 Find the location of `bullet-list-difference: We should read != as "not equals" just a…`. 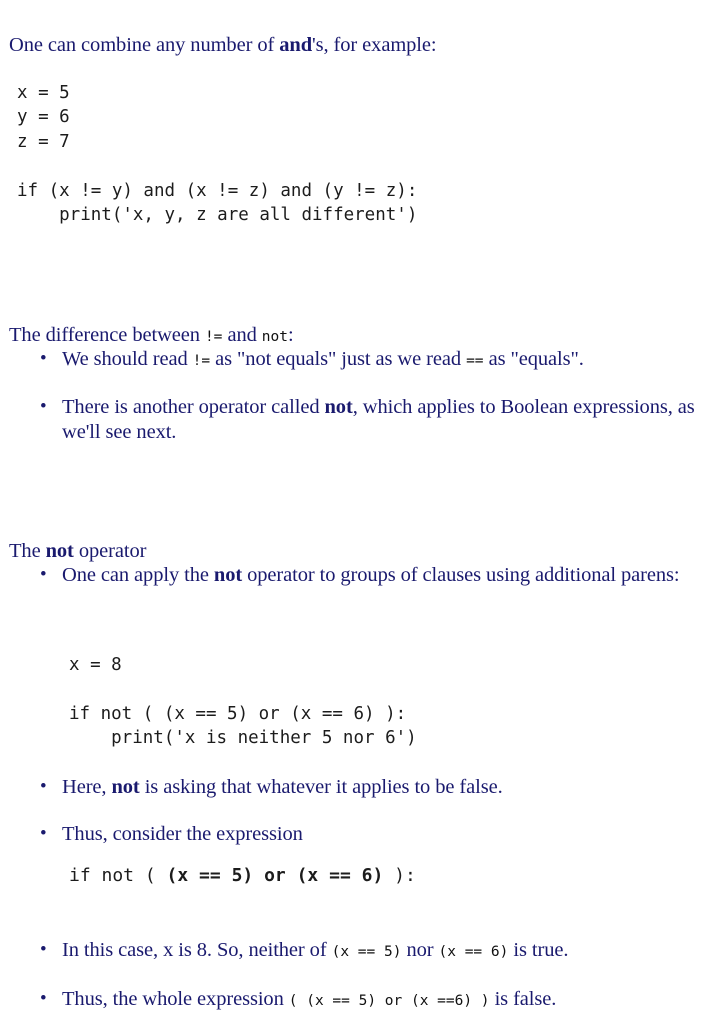

bullet-list-difference: We should read != as "not equals" just a… is located at coordinates (367, 395).